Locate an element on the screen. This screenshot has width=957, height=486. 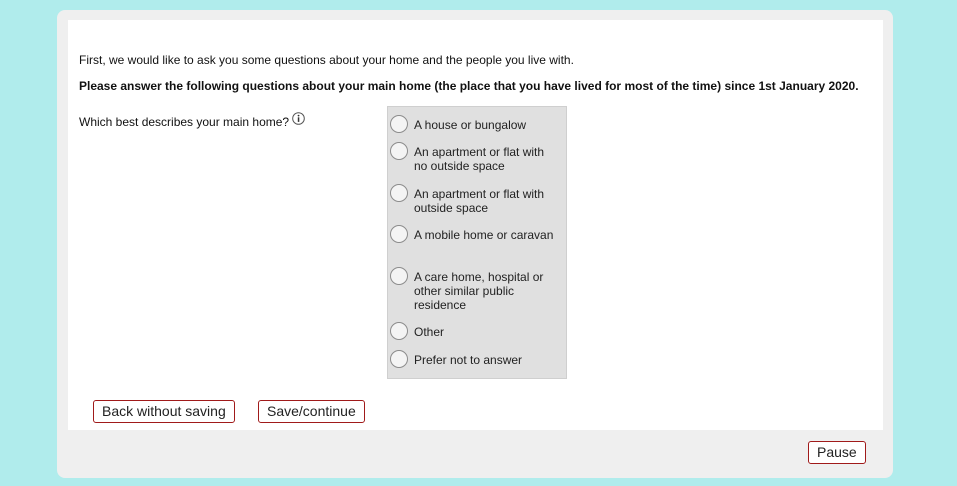
option-label: An apartment or flat with outside space is located at coordinates (479, 201).